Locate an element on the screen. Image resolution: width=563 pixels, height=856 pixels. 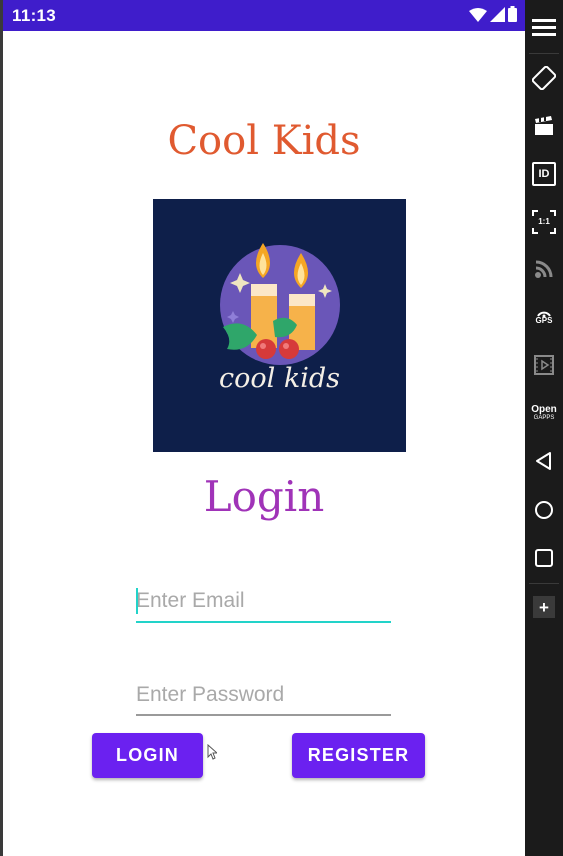
logo-text: cool kids is located at coordinates (279, 378).